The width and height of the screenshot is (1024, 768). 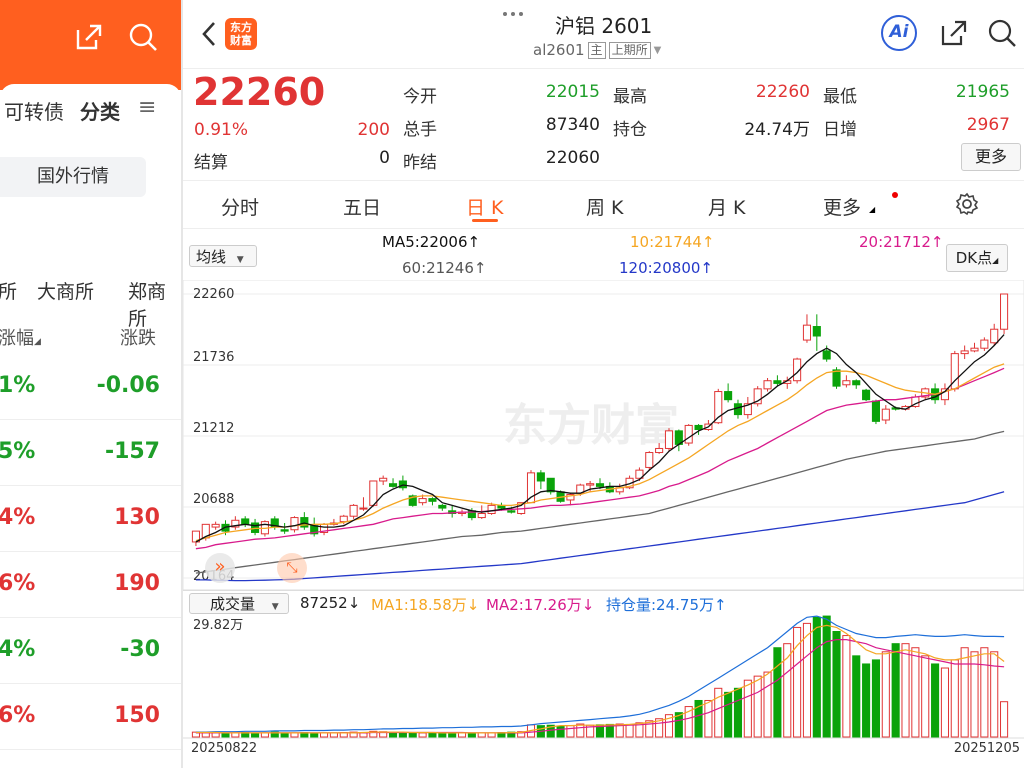 I want to click on low-value: 21965, so click(x=982, y=92).